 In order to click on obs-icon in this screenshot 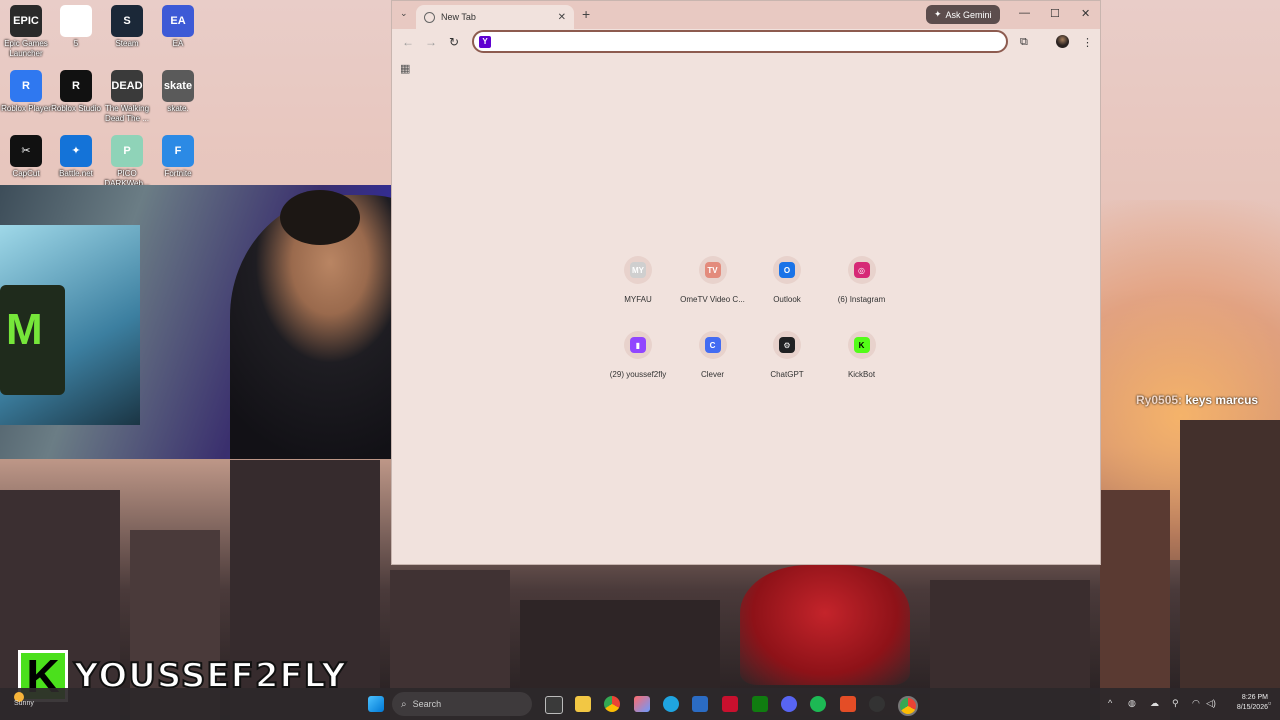, I will do `click(877, 704)`.